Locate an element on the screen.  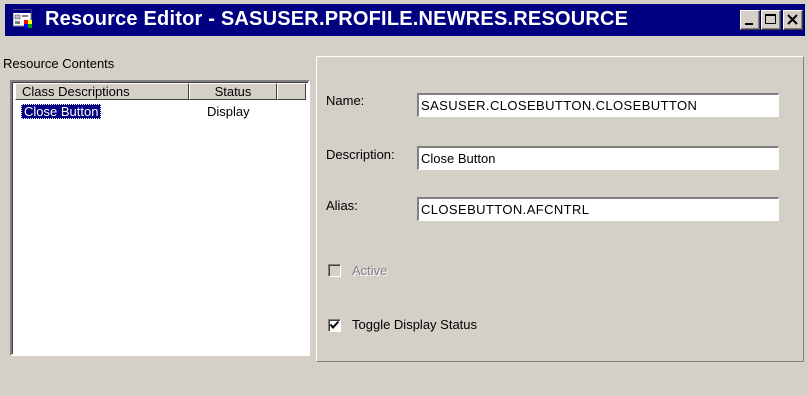
toggle-display-status-label: Toggle Display Status is located at coordinates (415, 324).